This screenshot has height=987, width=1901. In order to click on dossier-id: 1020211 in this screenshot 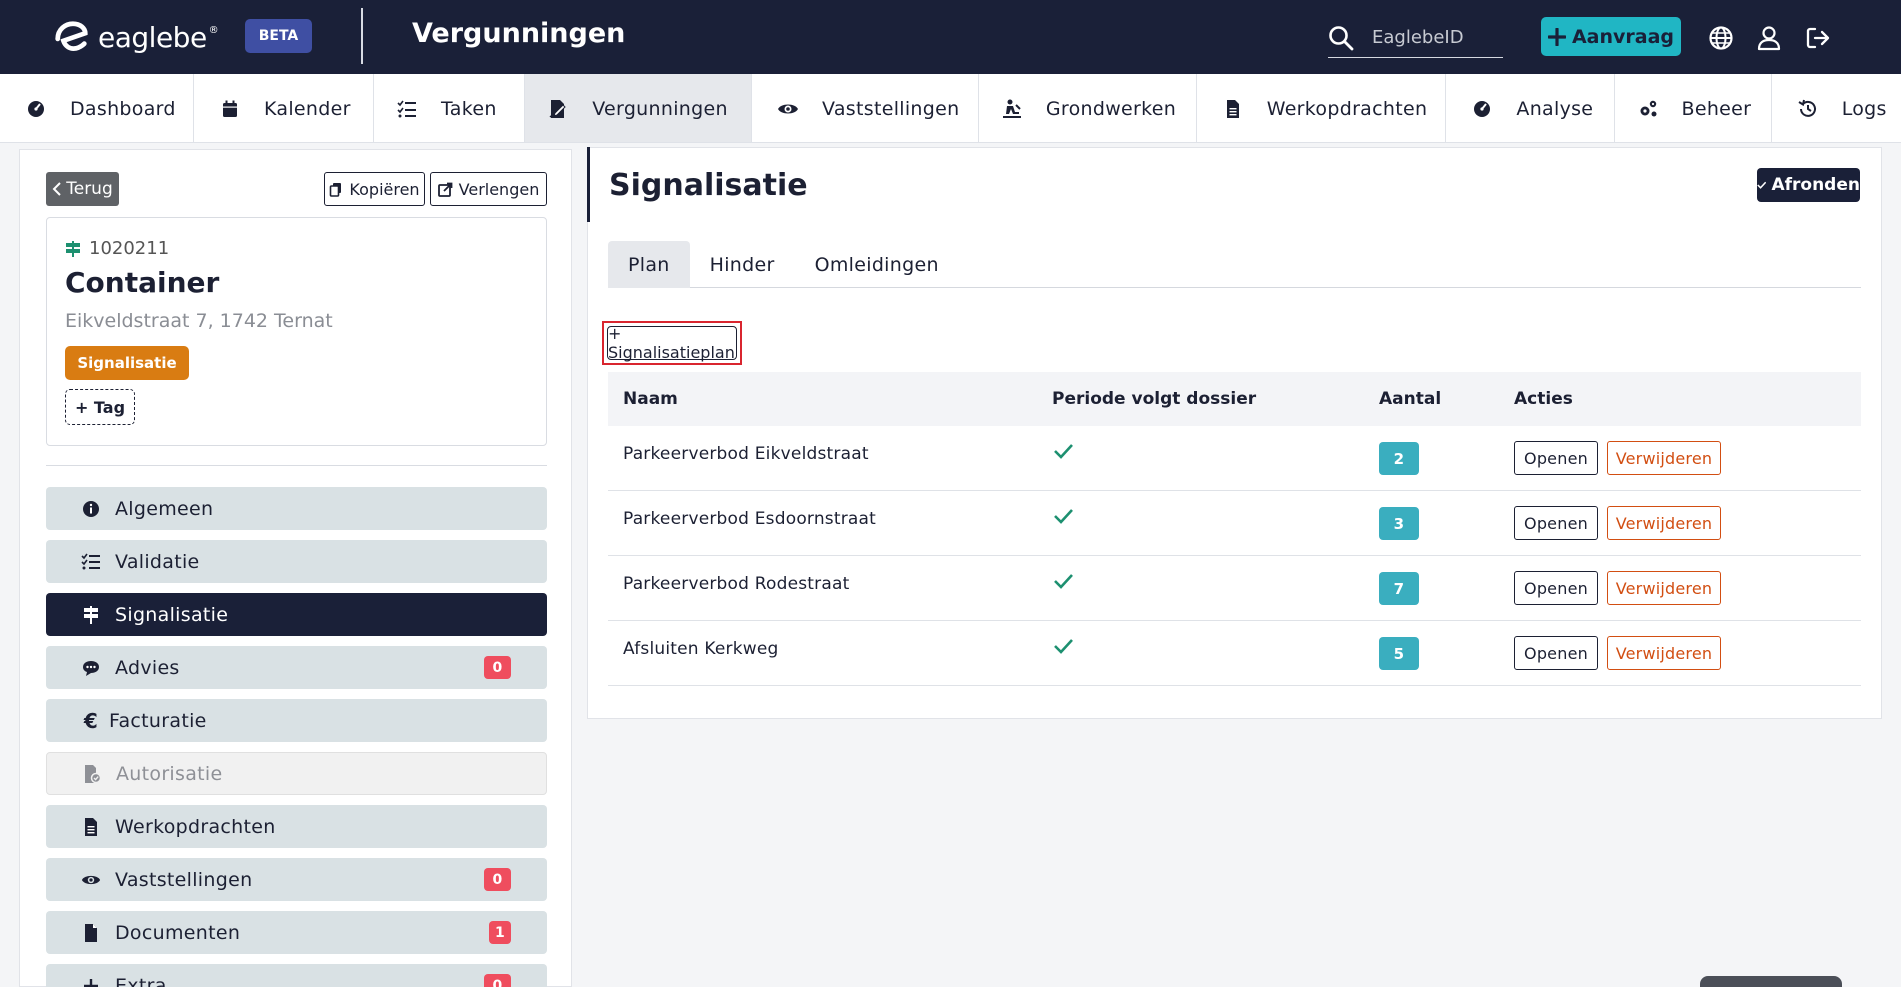, I will do `click(129, 248)`.